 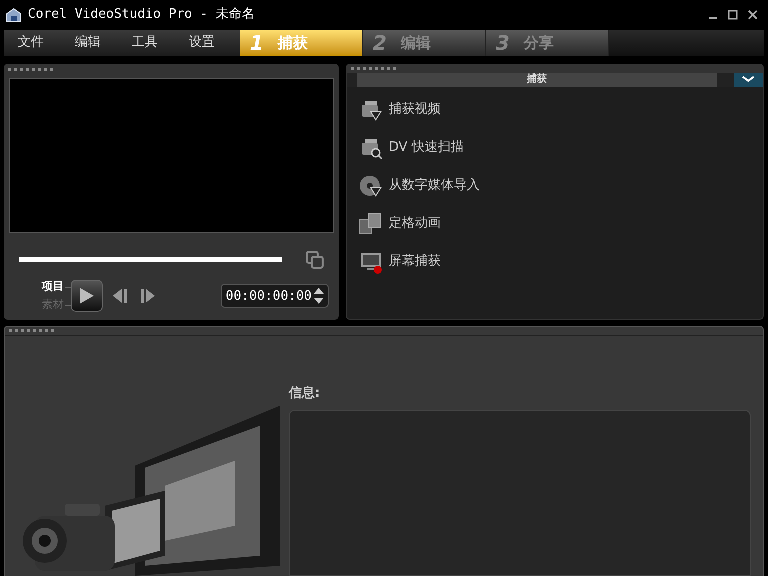 I want to click on menu-item: 文件, so click(x=31, y=43).